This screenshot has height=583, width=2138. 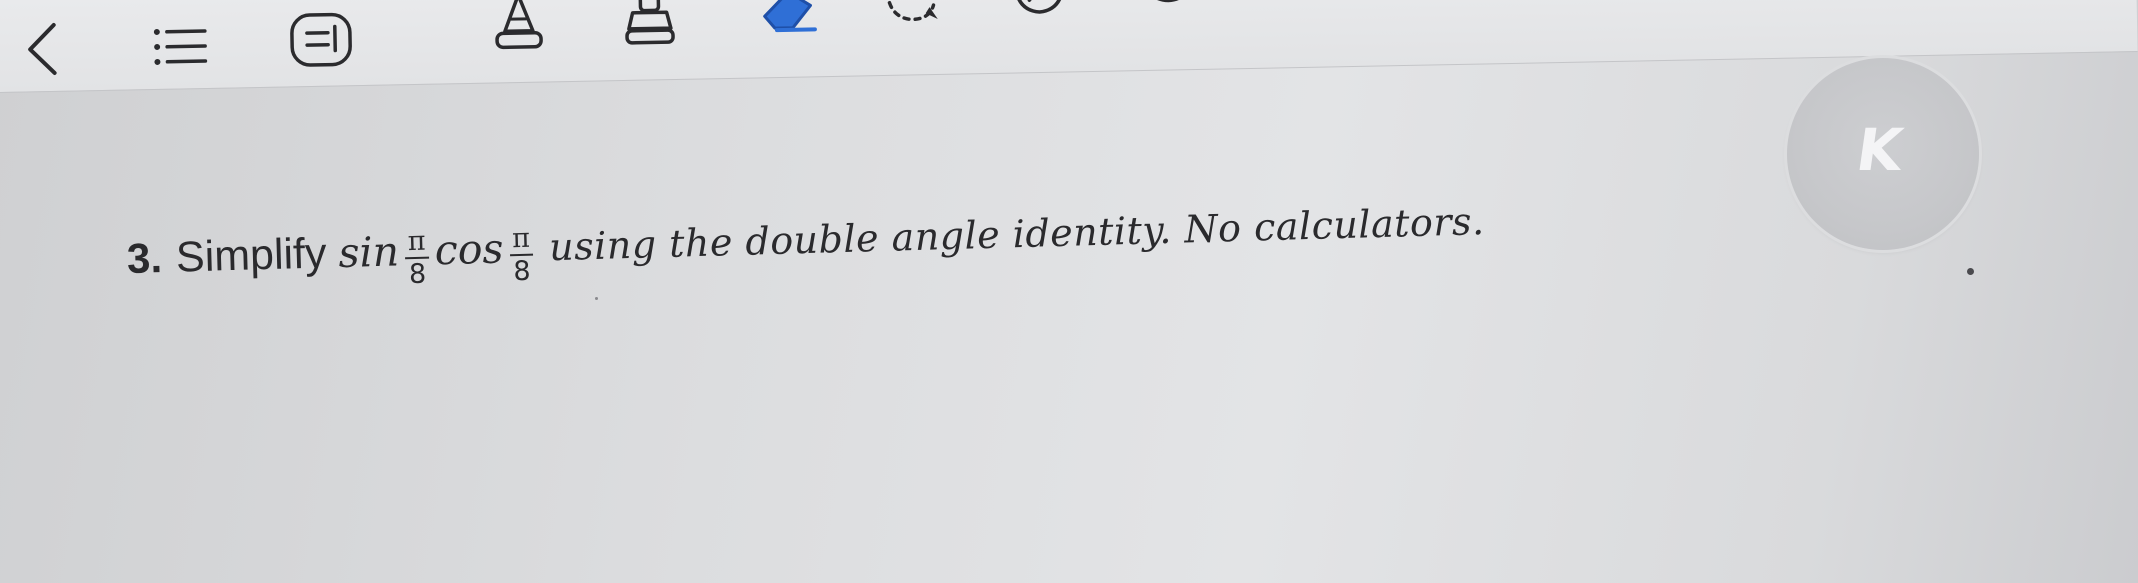 I want to click on back-button, so click(x=42, y=49).